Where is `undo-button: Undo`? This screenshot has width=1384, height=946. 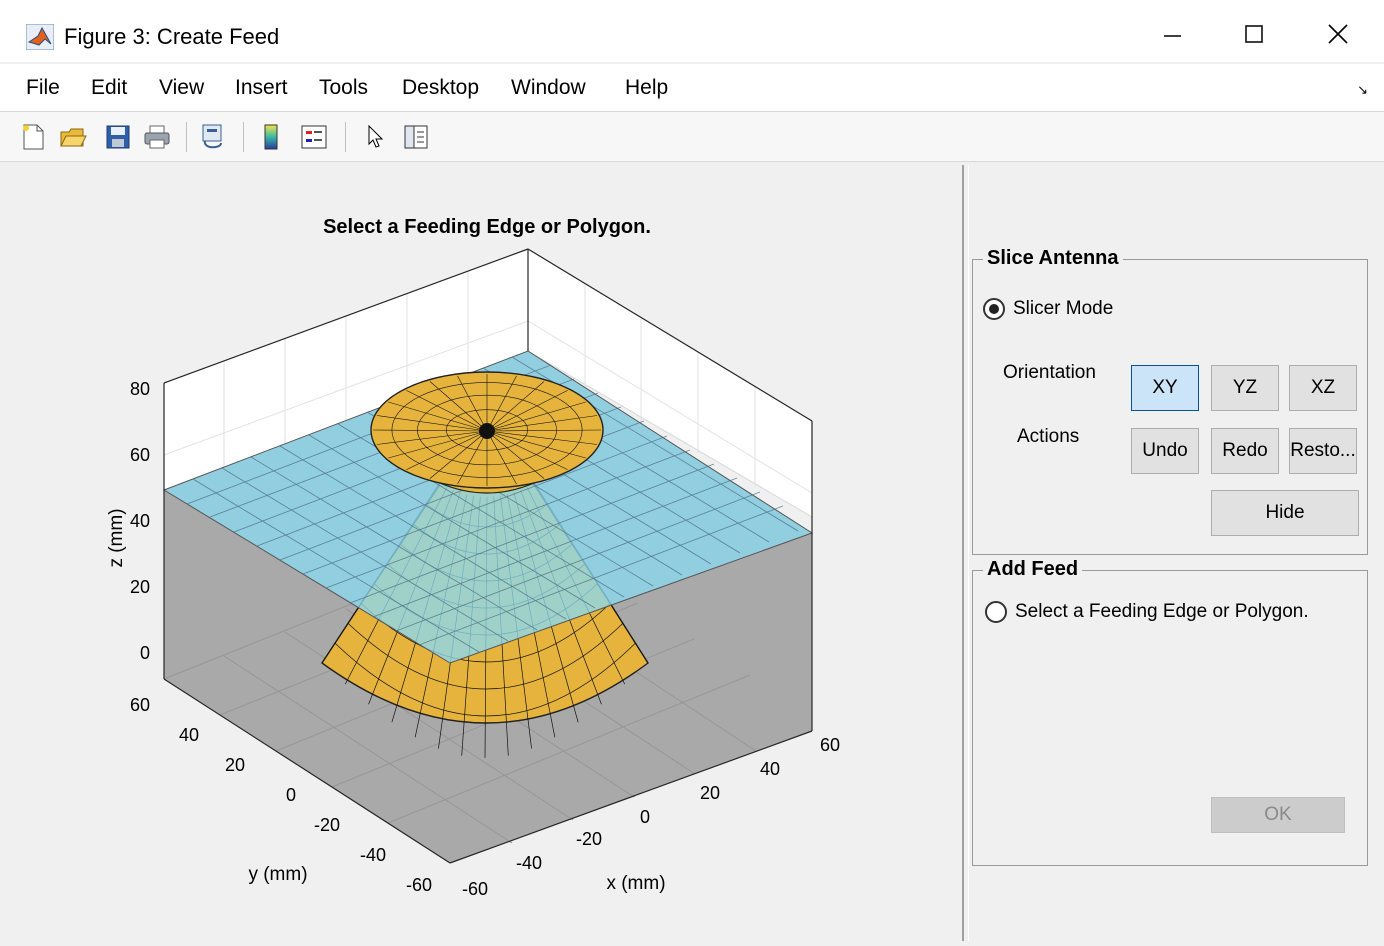
undo-button: Undo is located at coordinates (1165, 451).